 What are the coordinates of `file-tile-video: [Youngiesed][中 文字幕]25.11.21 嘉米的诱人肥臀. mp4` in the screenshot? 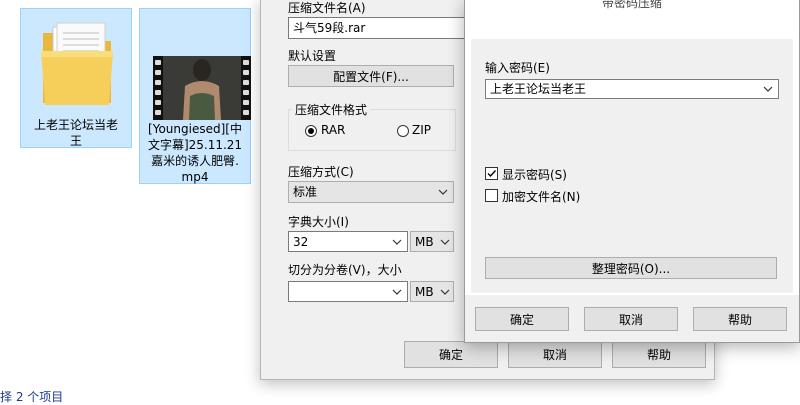 It's located at (195, 96).